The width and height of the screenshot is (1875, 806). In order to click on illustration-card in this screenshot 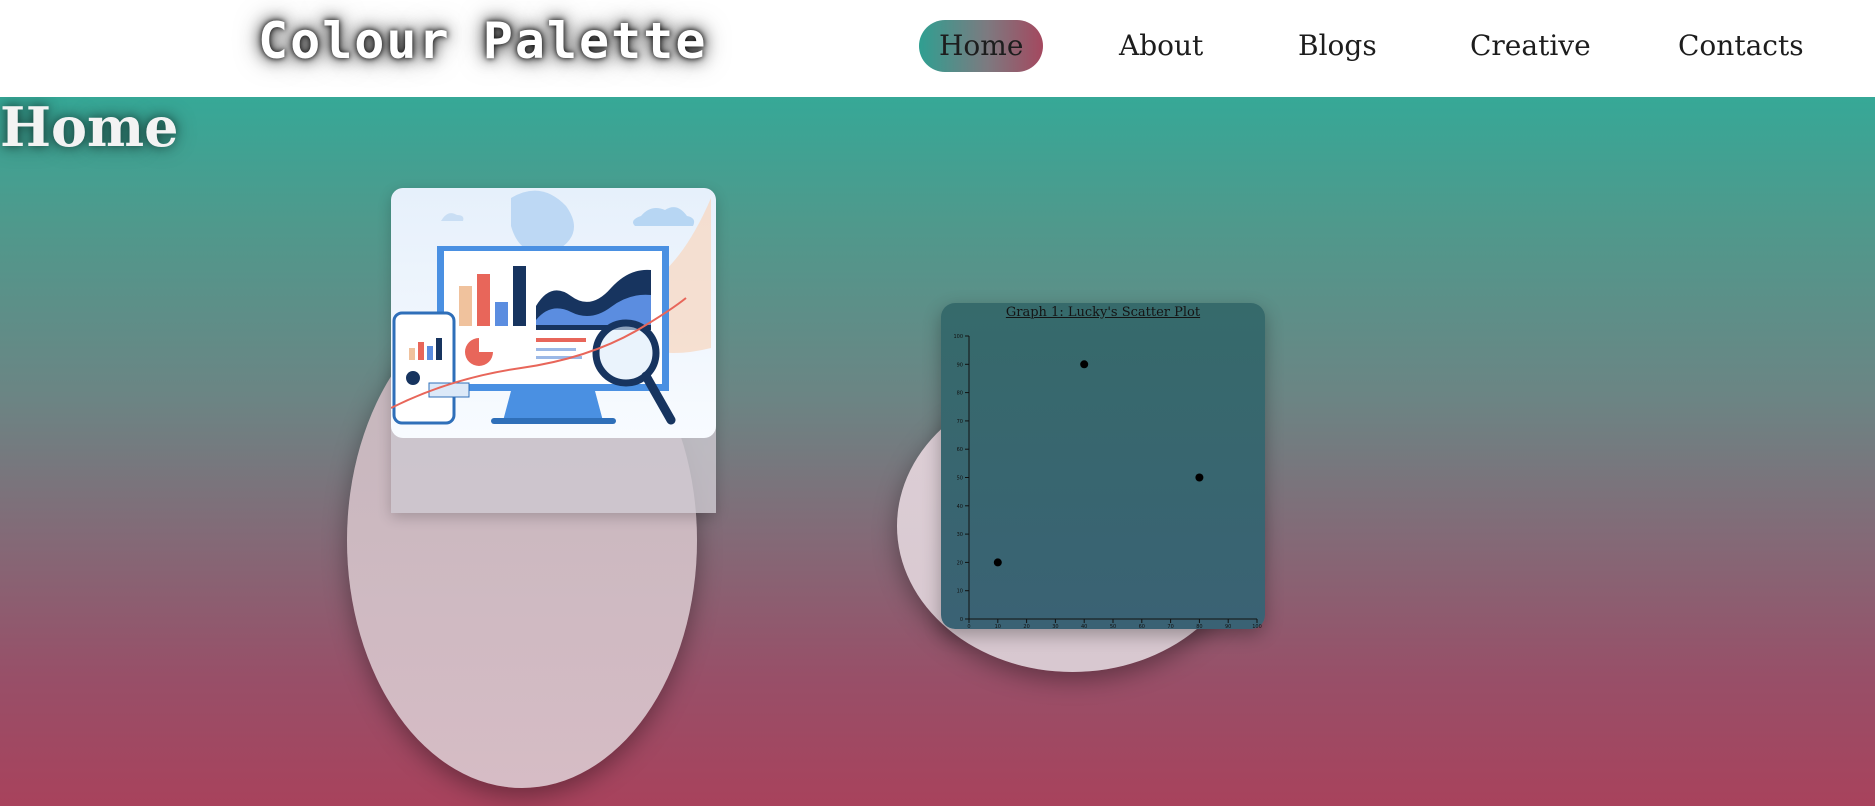, I will do `click(553, 350)`.